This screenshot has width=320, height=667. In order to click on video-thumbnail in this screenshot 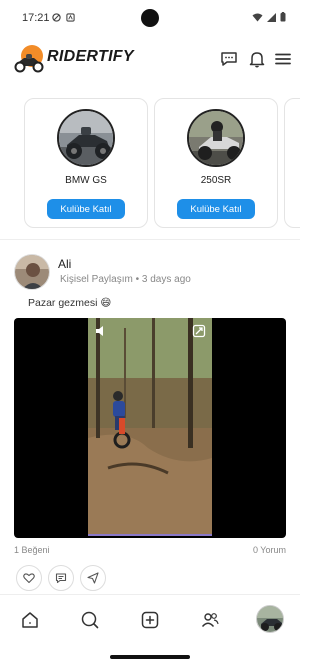, I will do `click(150, 426)`.